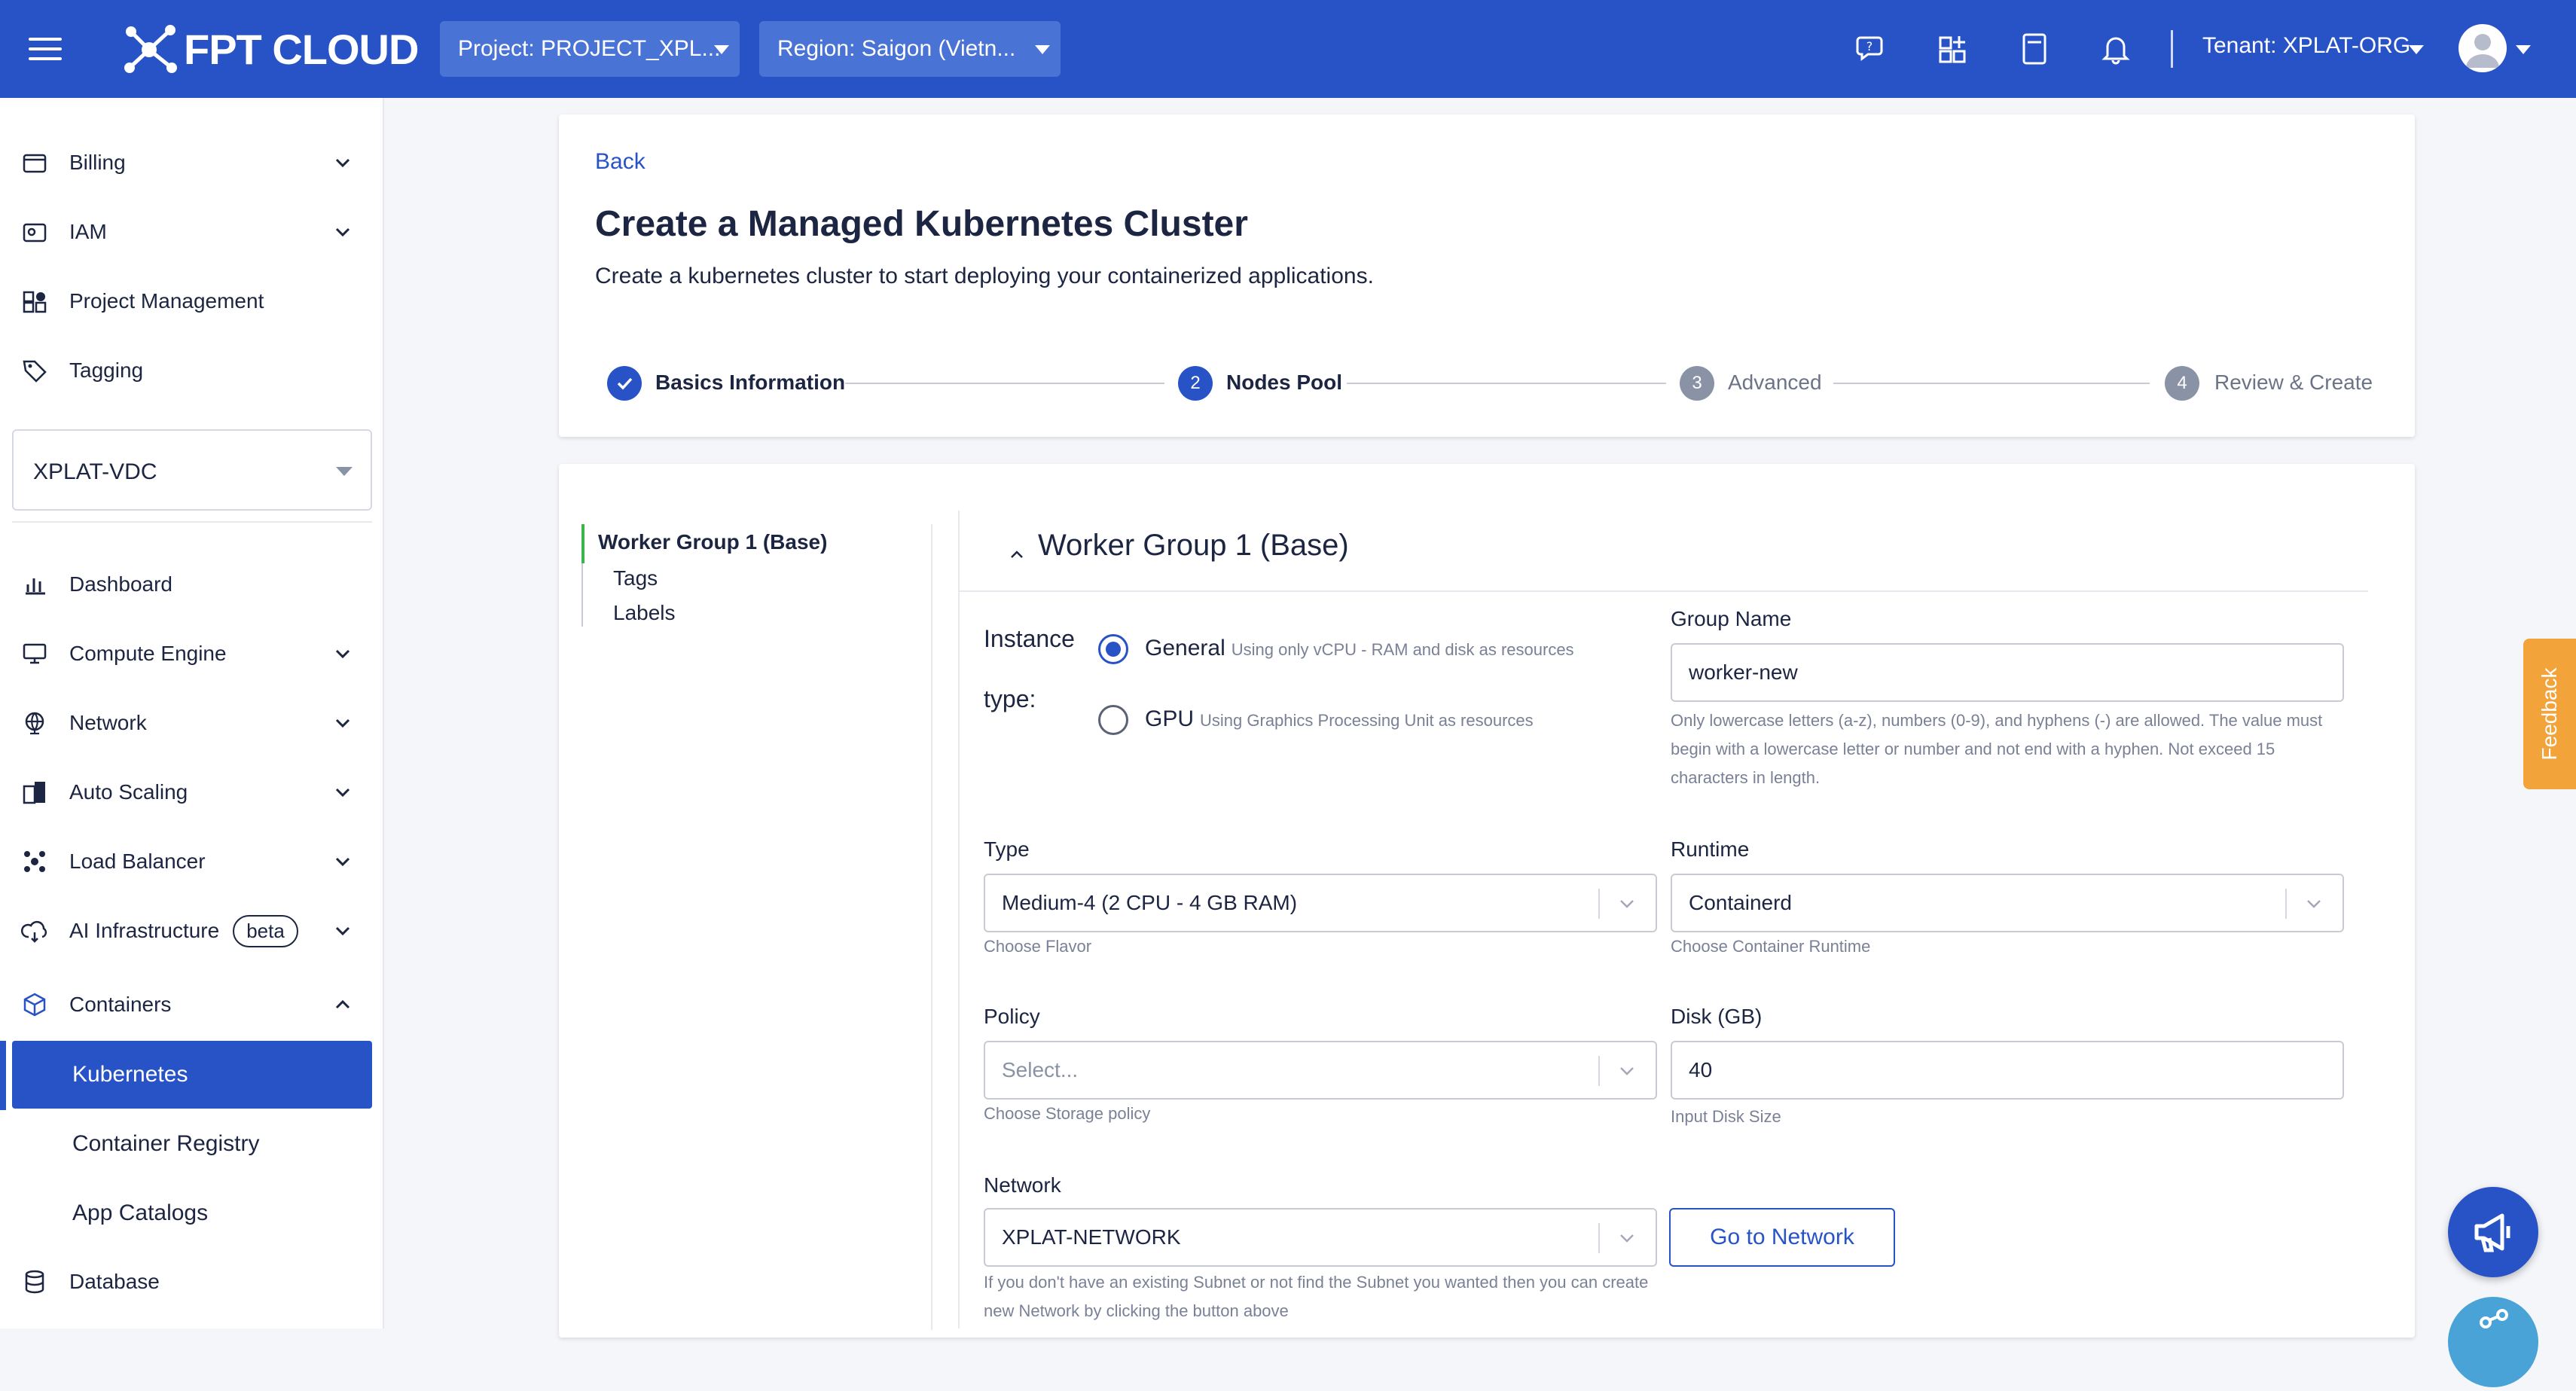 The height and width of the screenshot is (1391, 2576). Describe the element at coordinates (2116, 49) in the screenshot. I see `notification-bell-icon` at that location.